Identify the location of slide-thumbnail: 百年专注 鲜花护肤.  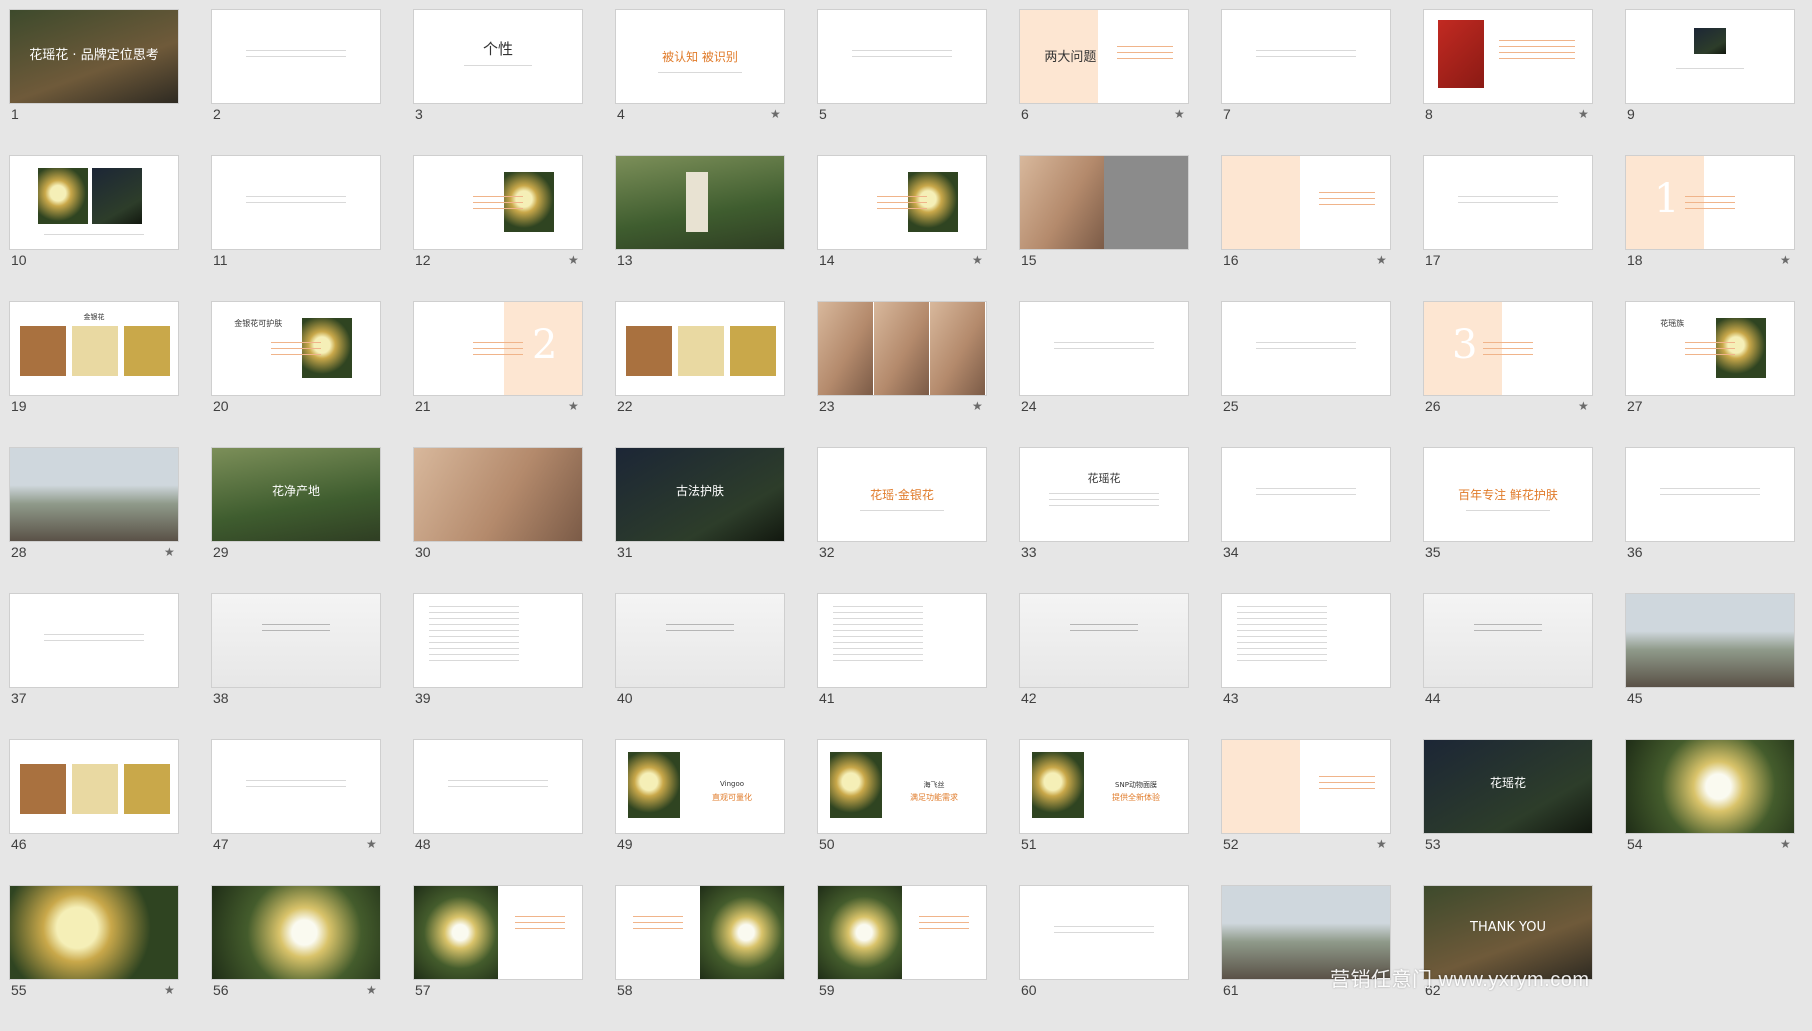
(1508, 494).